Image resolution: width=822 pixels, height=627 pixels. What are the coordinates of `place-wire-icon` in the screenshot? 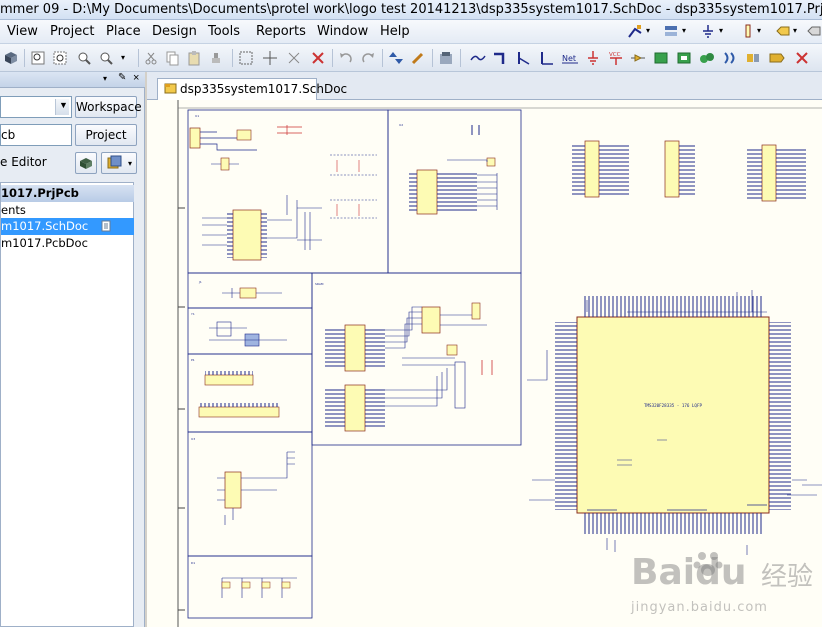 It's located at (478, 58).